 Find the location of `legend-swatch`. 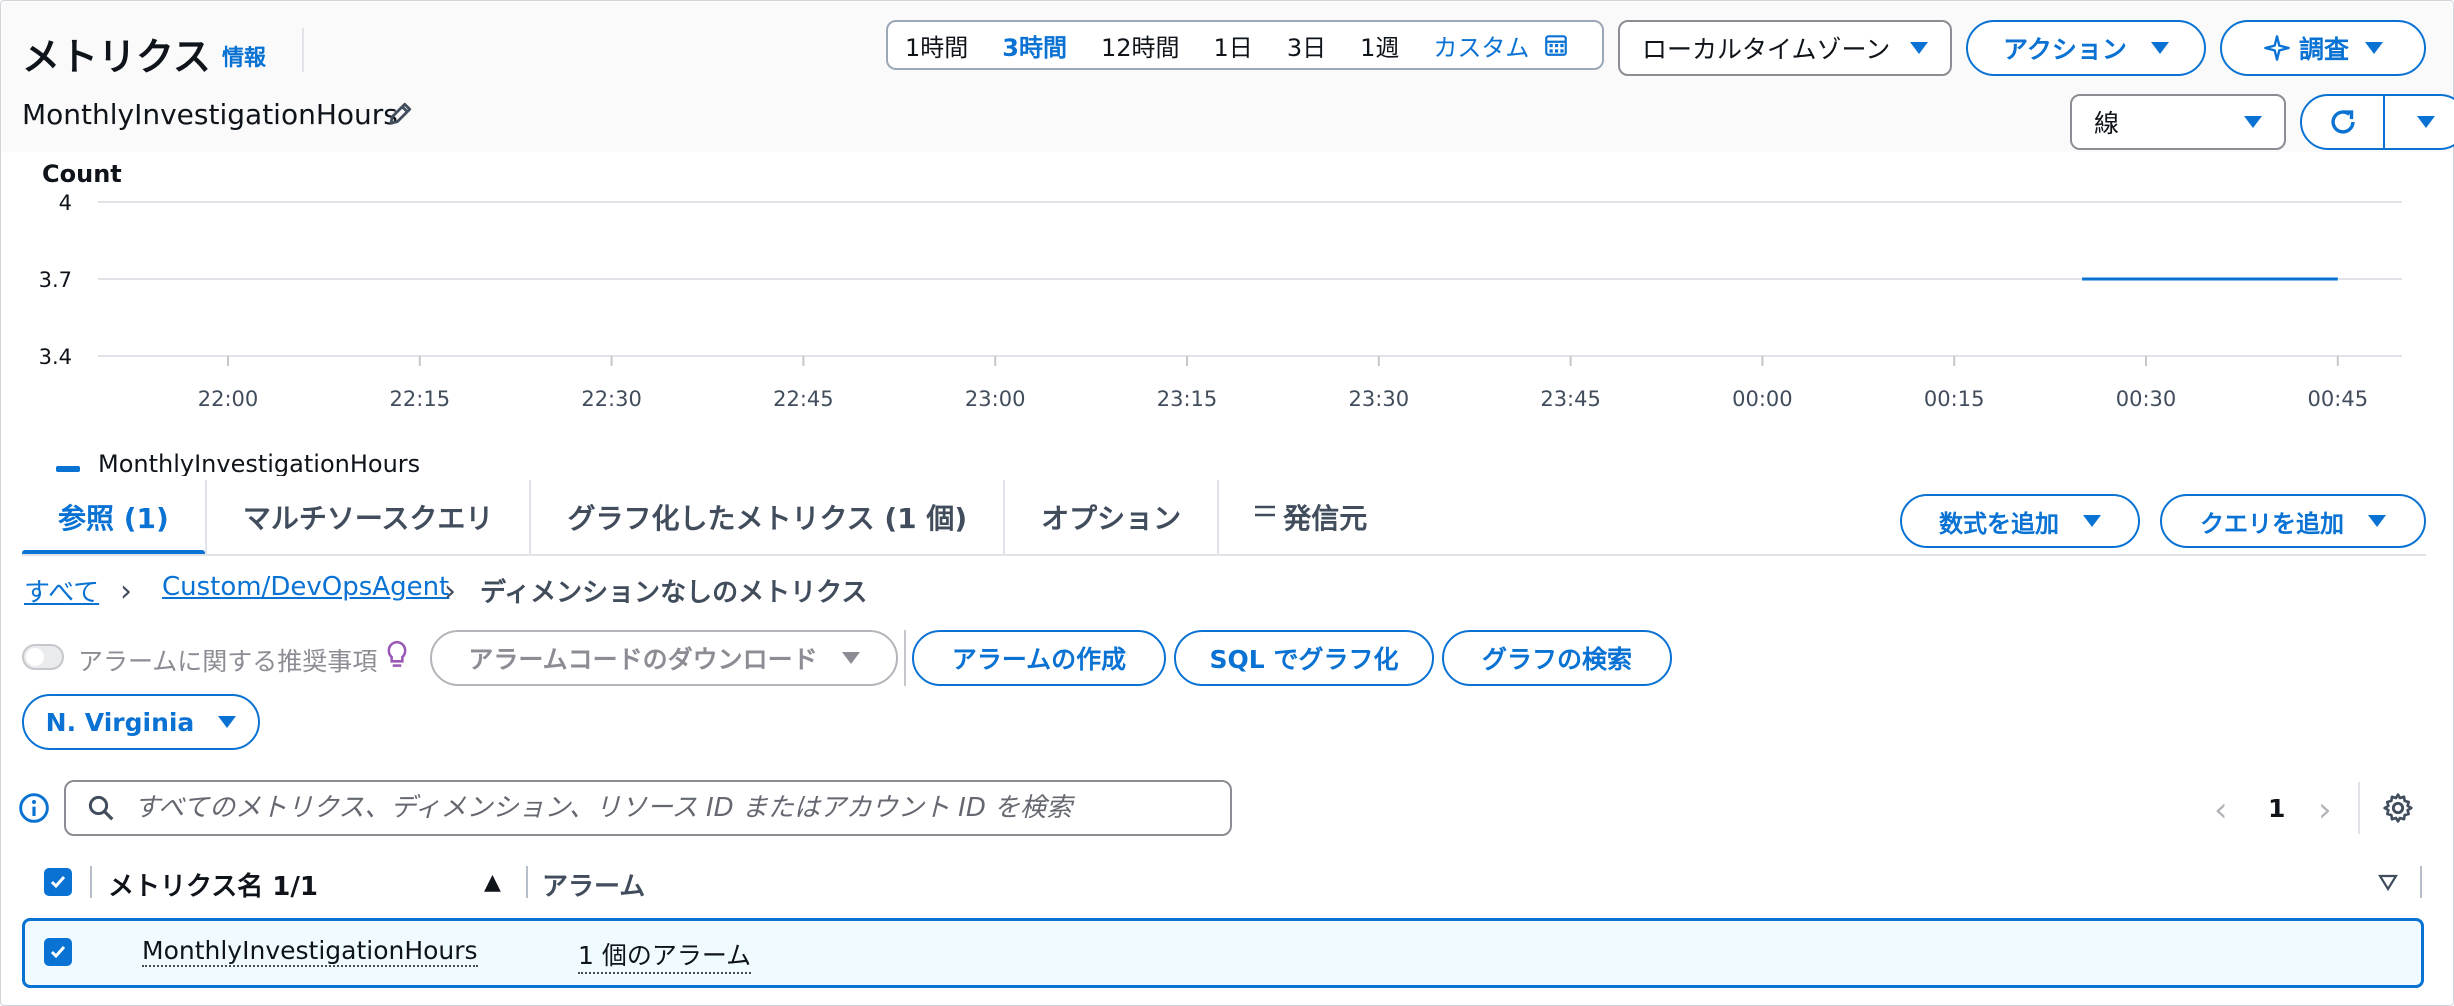

legend-swatch is located at coordinates (68, 469).